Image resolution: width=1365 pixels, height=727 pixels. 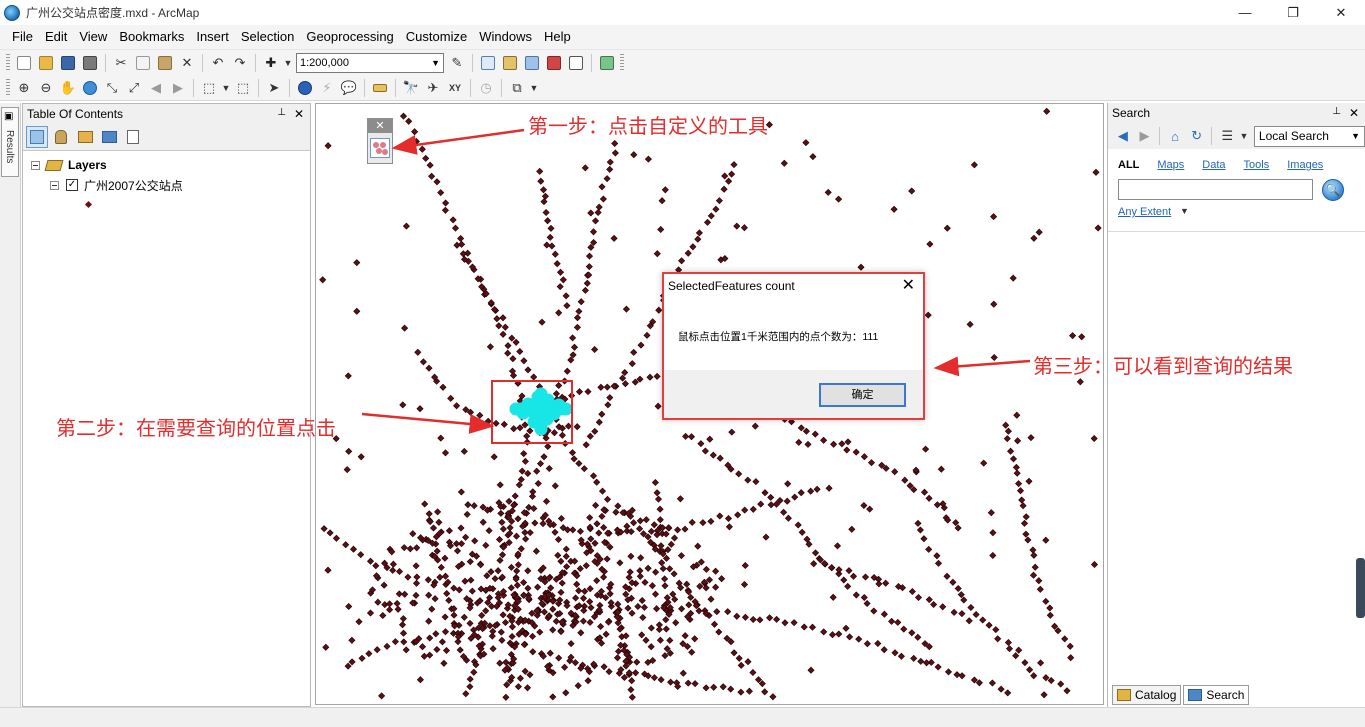 I want to click on toc-close-button: ✕, so click(x=299, y=114).